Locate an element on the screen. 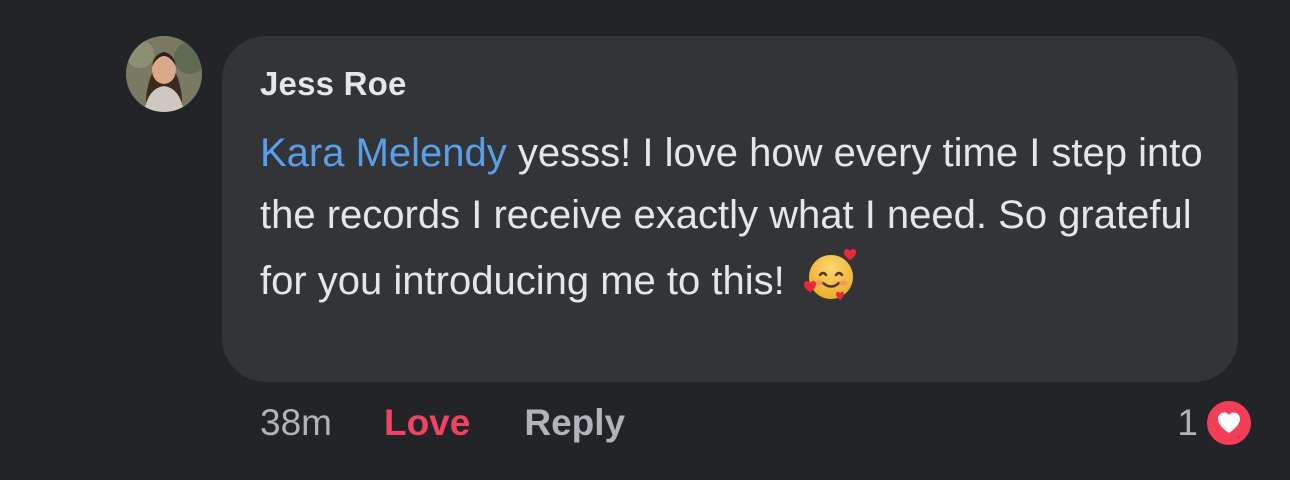 The image size is (1290, 480). comment-timestamp: 38m is located at coordinates (296, 423).